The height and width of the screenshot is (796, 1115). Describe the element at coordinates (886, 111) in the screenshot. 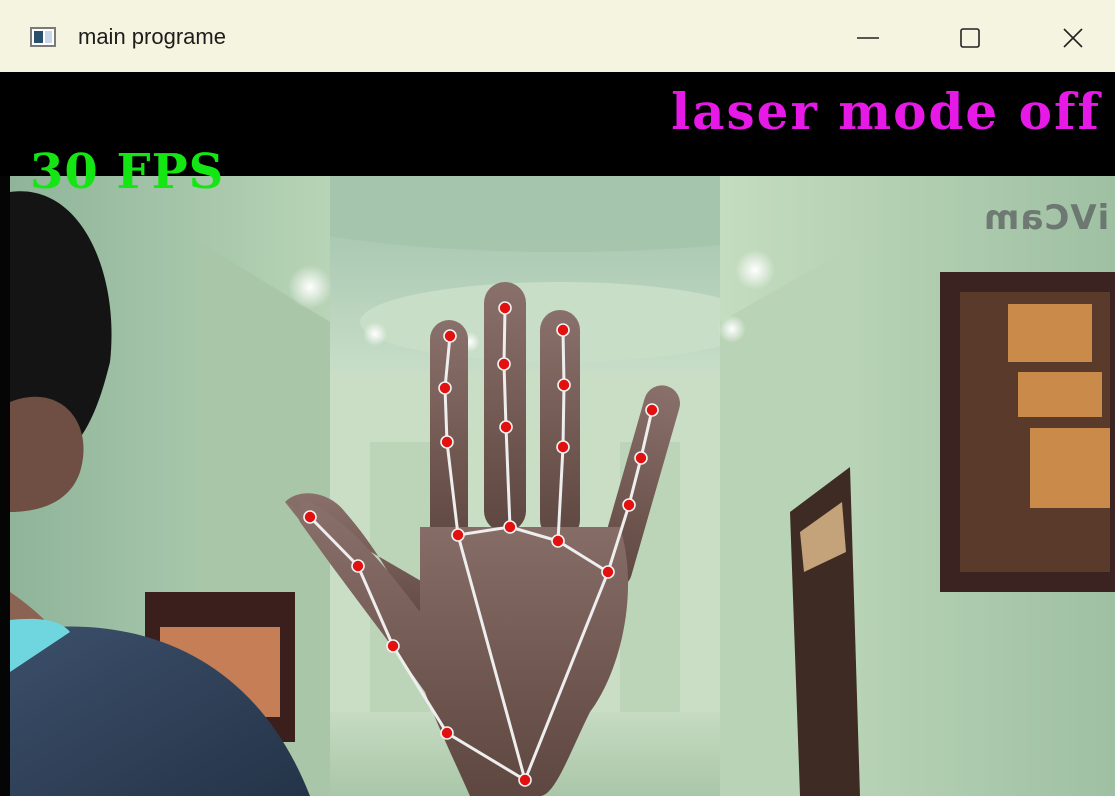

I see `laser-mode-status: laser mode off` at that location.